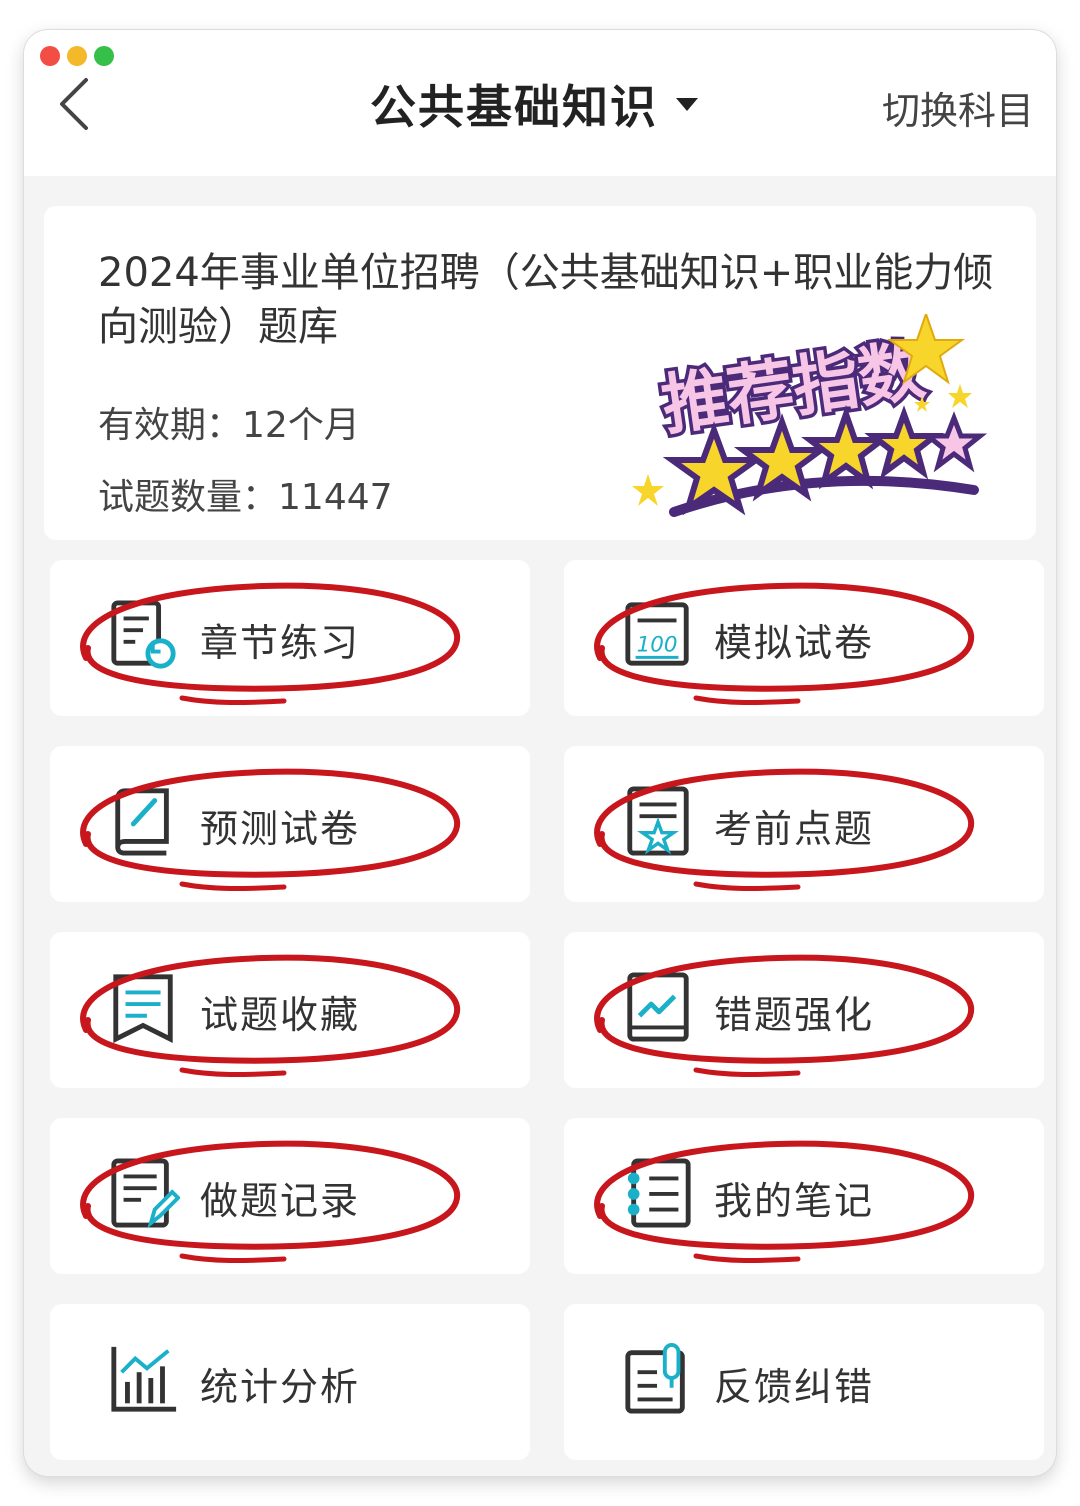  I want to click on menu-item-label: 统计分析, so click(280, 1387).